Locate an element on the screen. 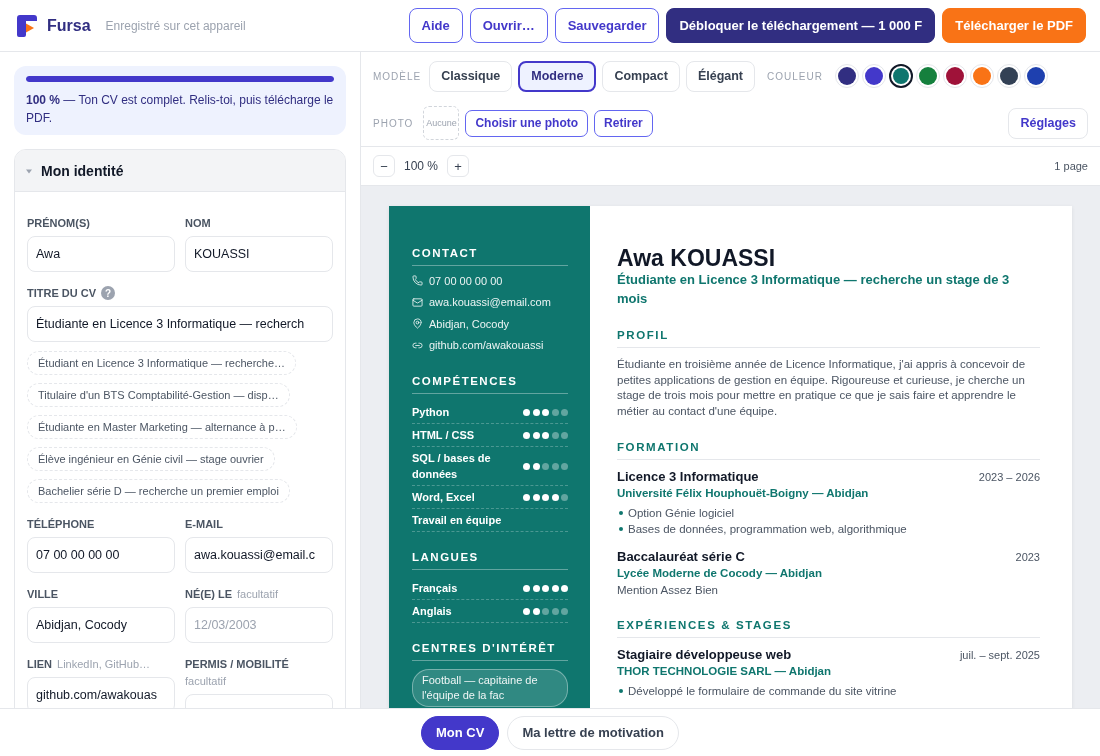 This screenshot has width=1100, height=756. contact-text: 07 00 00 00 00 is located at coordinates (466, 280).